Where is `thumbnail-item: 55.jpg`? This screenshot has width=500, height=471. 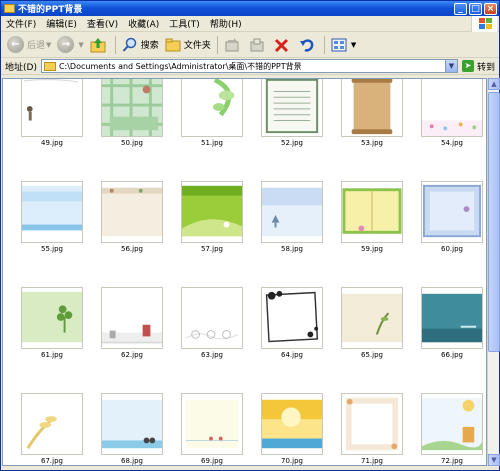 thumbnail-item: 55.jpg is located at coordinates (49, 221).